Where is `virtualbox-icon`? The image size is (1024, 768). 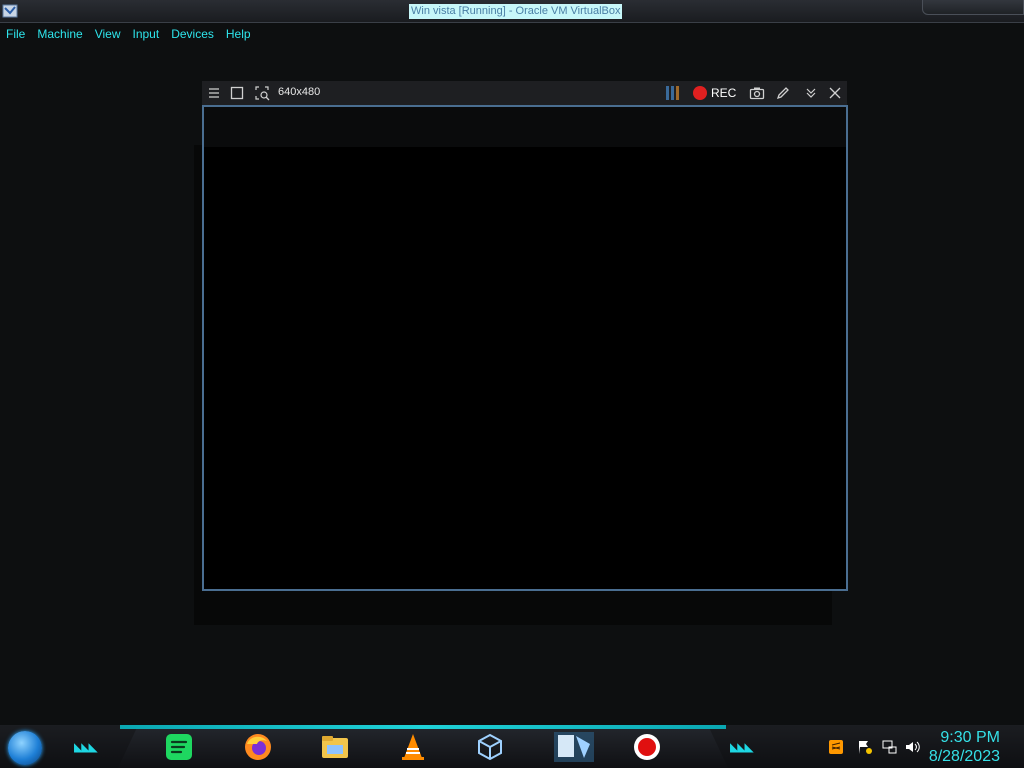
virtualbox-icon is located at coordinates (490, 747).